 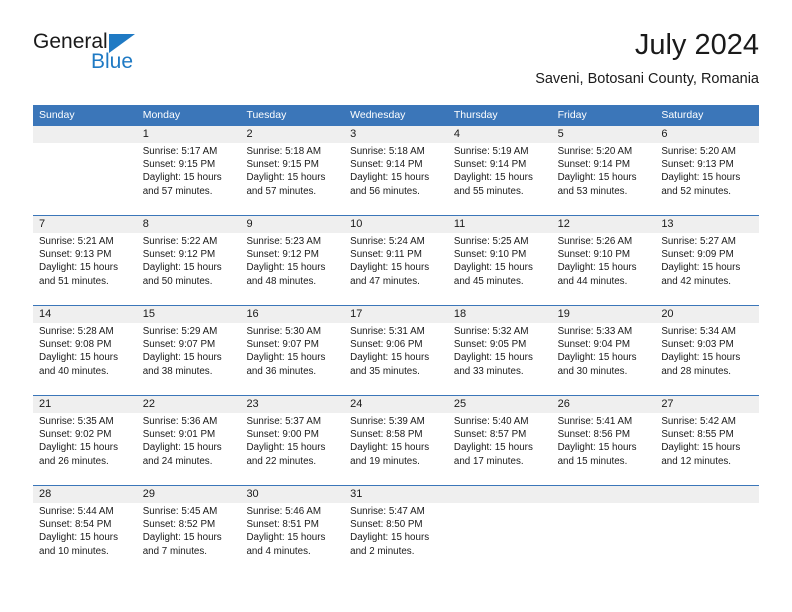 I want to click on day-number: 20, so click(x=707, y=314).